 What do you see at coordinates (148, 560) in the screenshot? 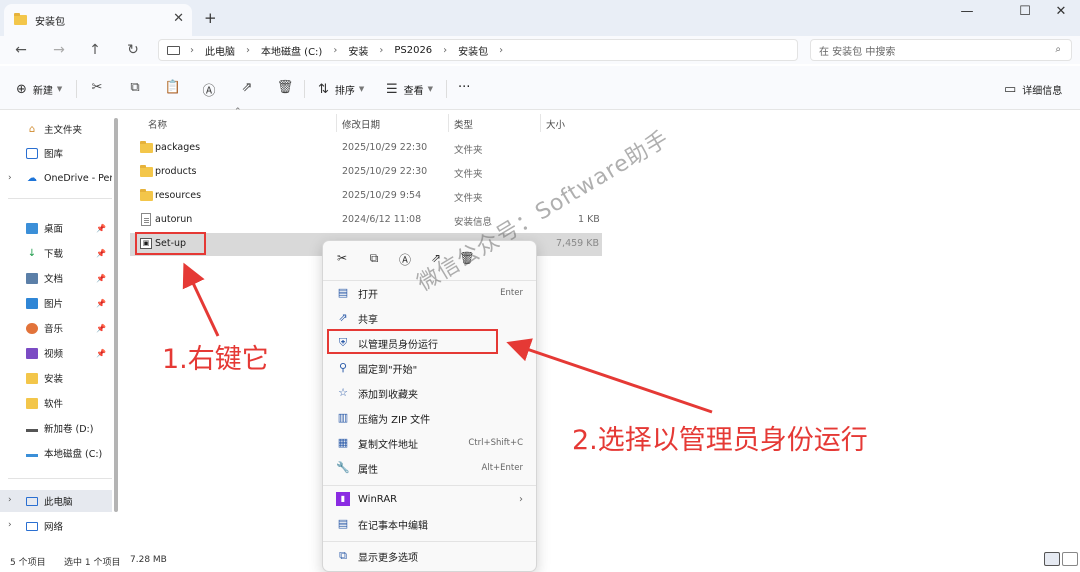
I see `selected-size: 7.28 MB` at bounding box center [148, 560].